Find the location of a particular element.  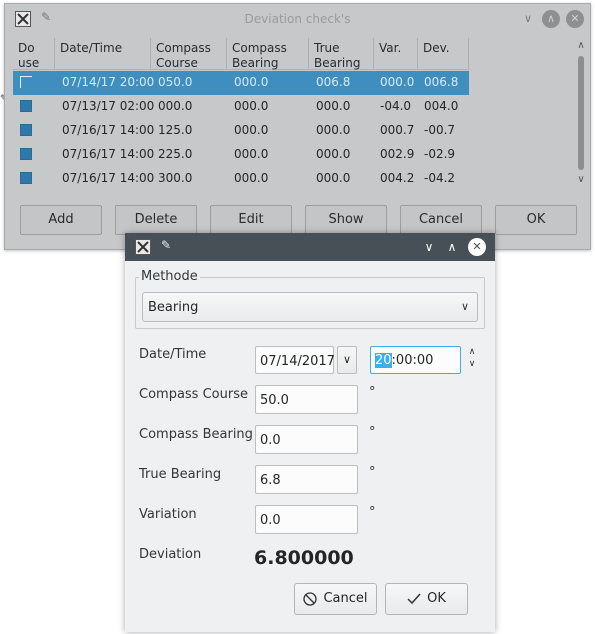

cell-var: 000.0 is located at coordinates (397, 82).